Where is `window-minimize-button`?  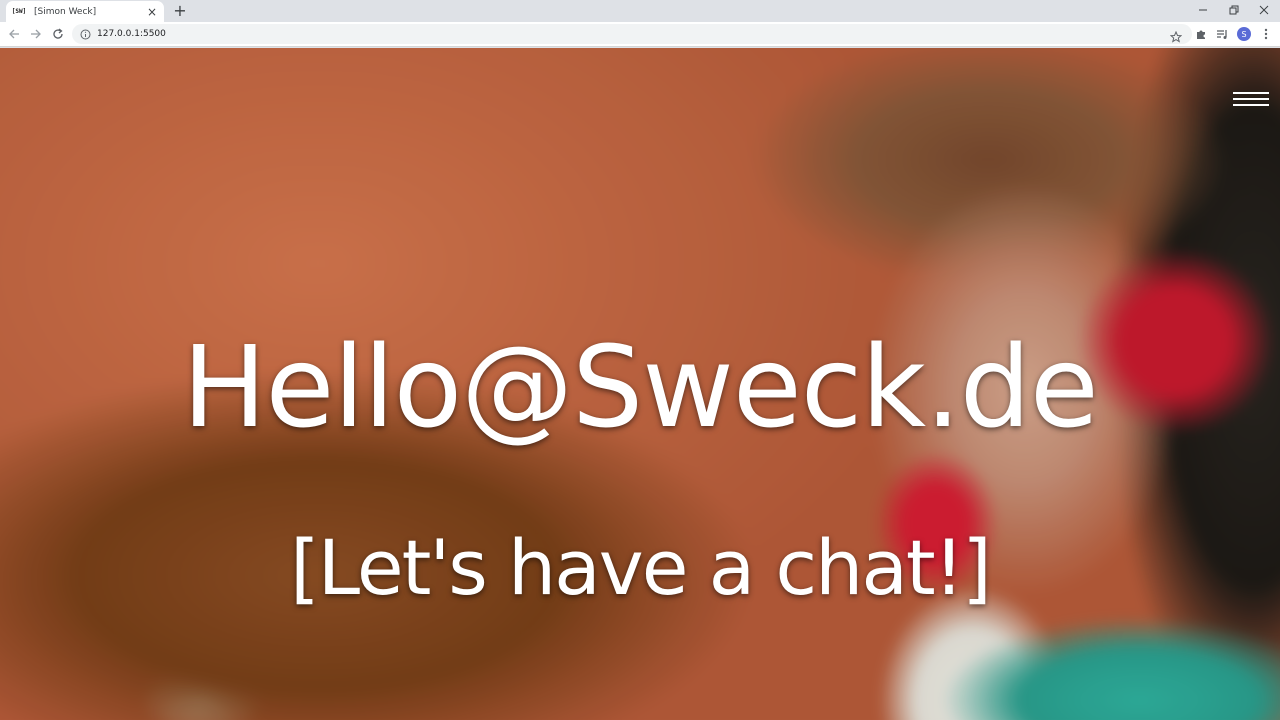 window-minimize-button is located at coordinates (1203, 10).